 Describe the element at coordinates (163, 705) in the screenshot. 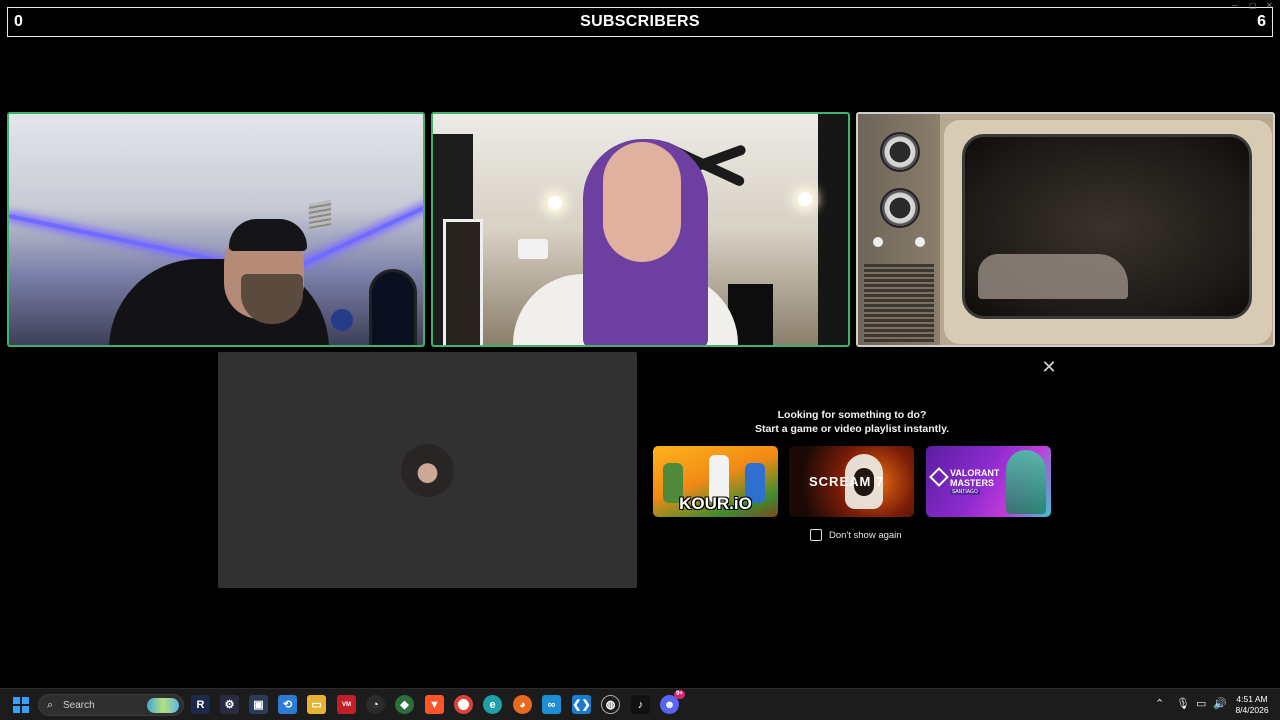

I see `search-highlight-icon` at that location.